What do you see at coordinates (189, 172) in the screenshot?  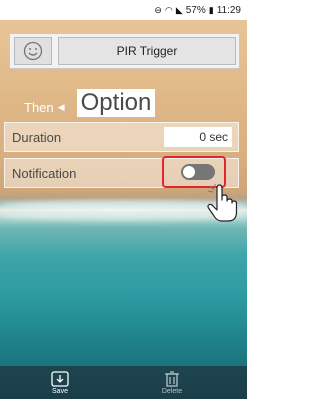 I see `toggle-knob` at bounding box center [189, 172].